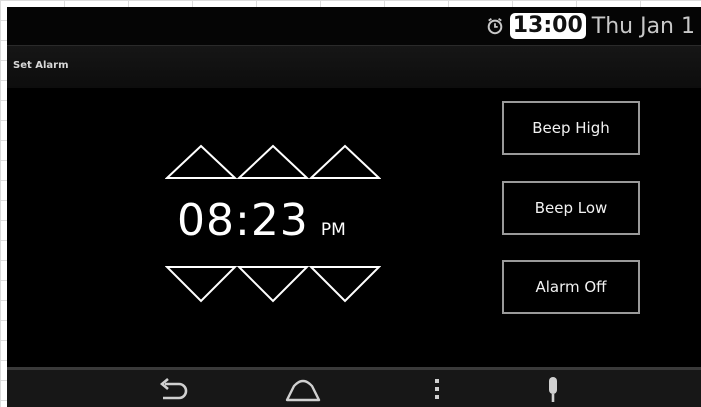  I want to click on back-button, so click(173, 390).